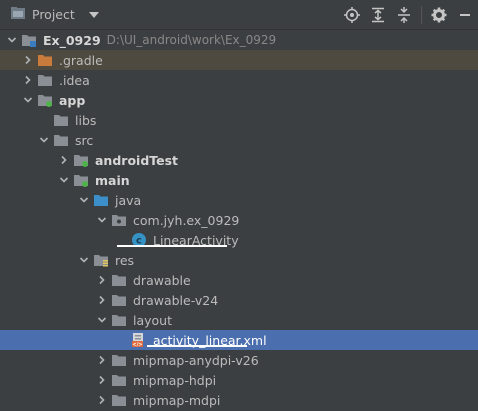 The height and width of the screenshot is (411, 478). What do you see at coordinates (439, 15) in the screenshot?
I see `settings-icon` at bounding box center [439, 15].